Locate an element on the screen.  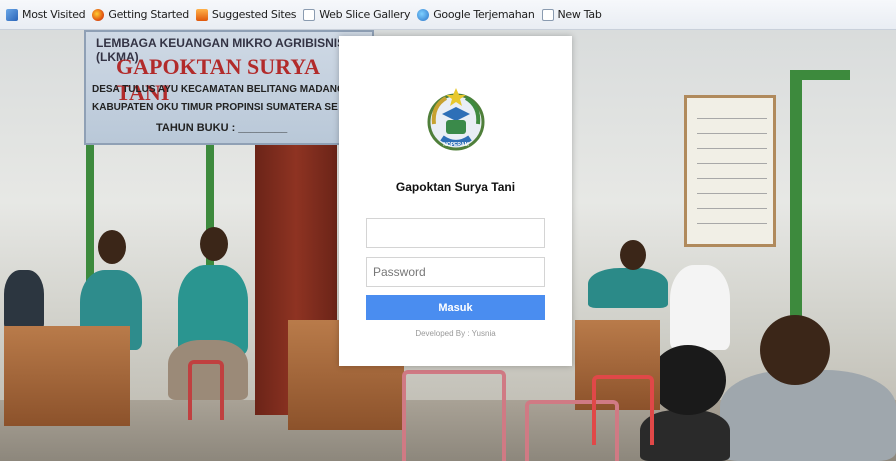
bookmark-label: Getting Started is located at coordinates (148, 14).